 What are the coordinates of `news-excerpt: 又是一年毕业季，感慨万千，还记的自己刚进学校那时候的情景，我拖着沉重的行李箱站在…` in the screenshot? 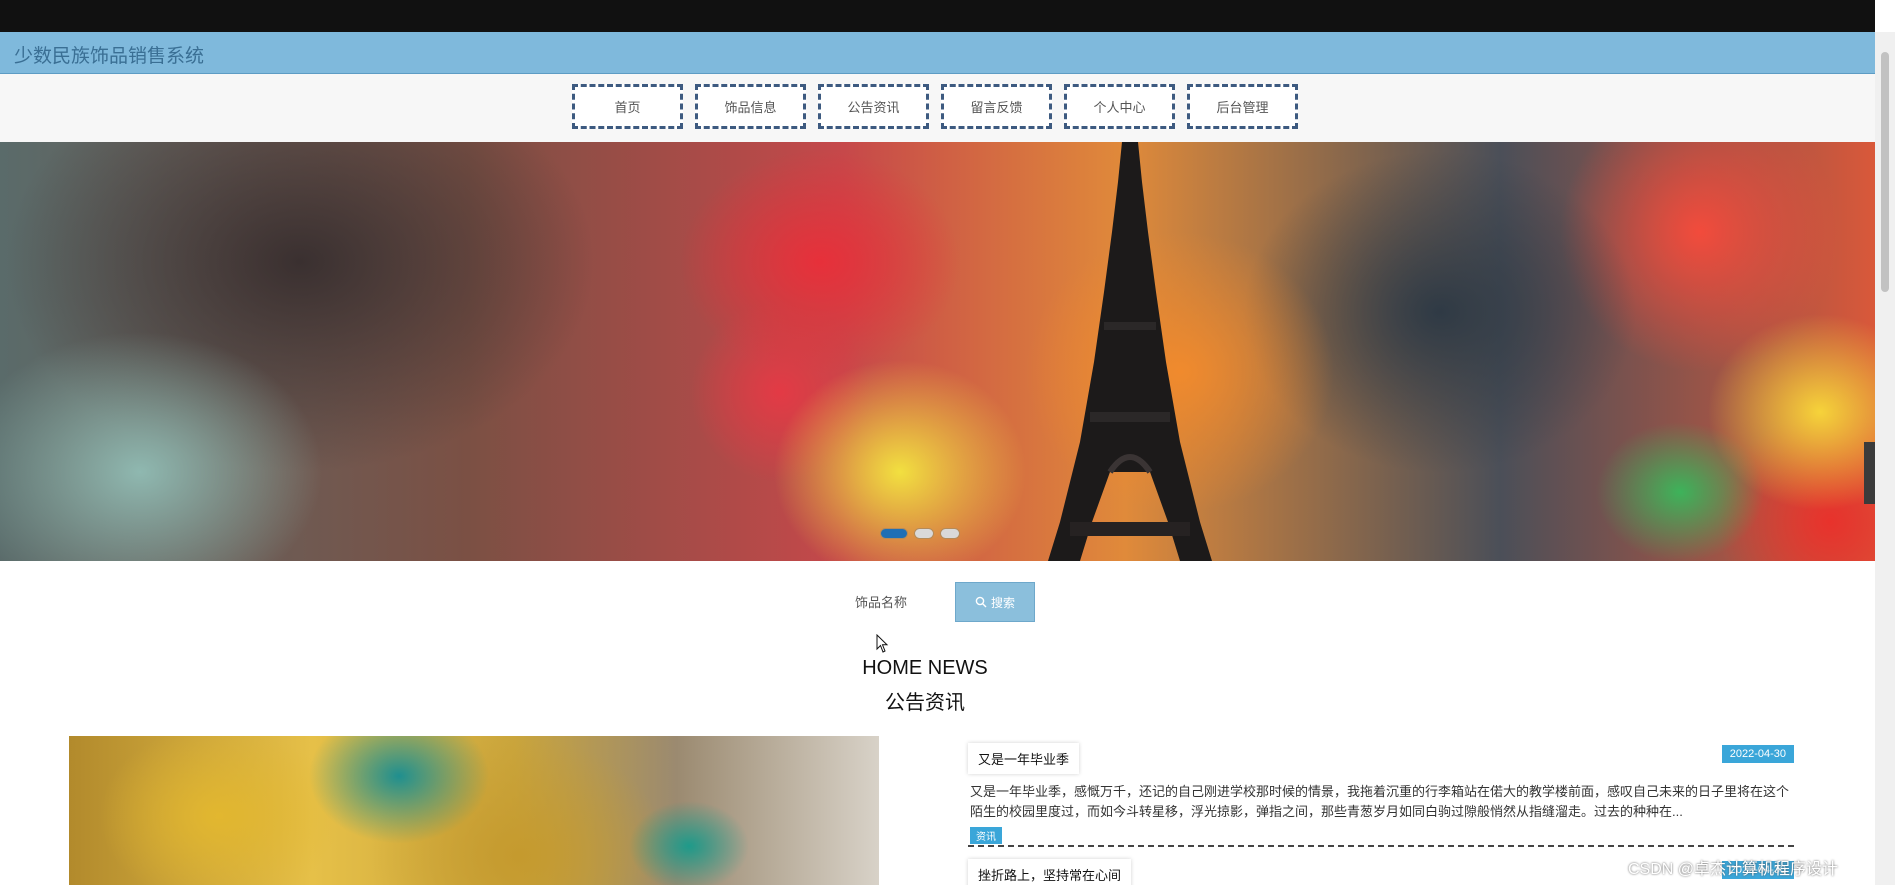 It's located at (1380, 801).